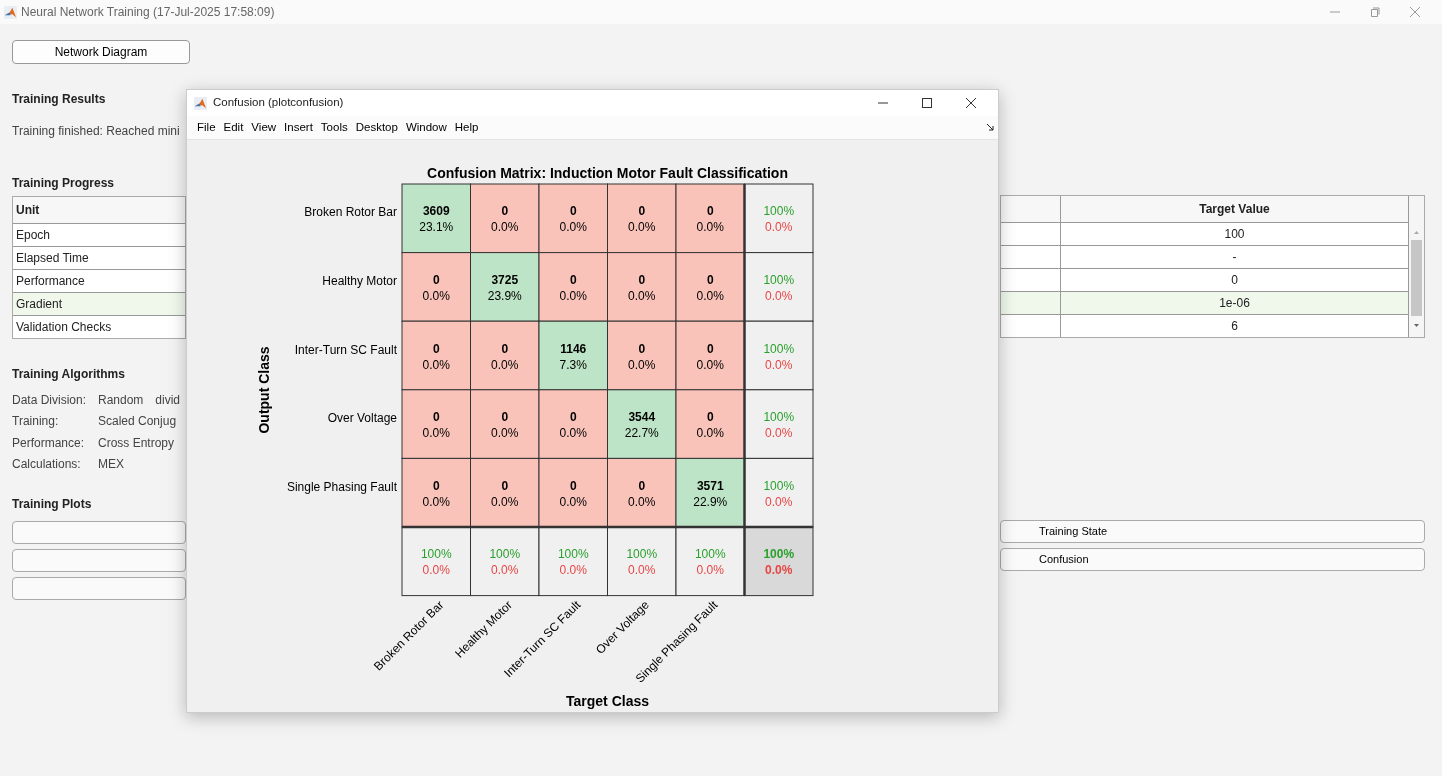 This screenshot has width=1442, height=776. What do you see at coordinates (1234, 209) in the screenshot?
I see `column-header: Target Value` at bounding box center [1234, 209].